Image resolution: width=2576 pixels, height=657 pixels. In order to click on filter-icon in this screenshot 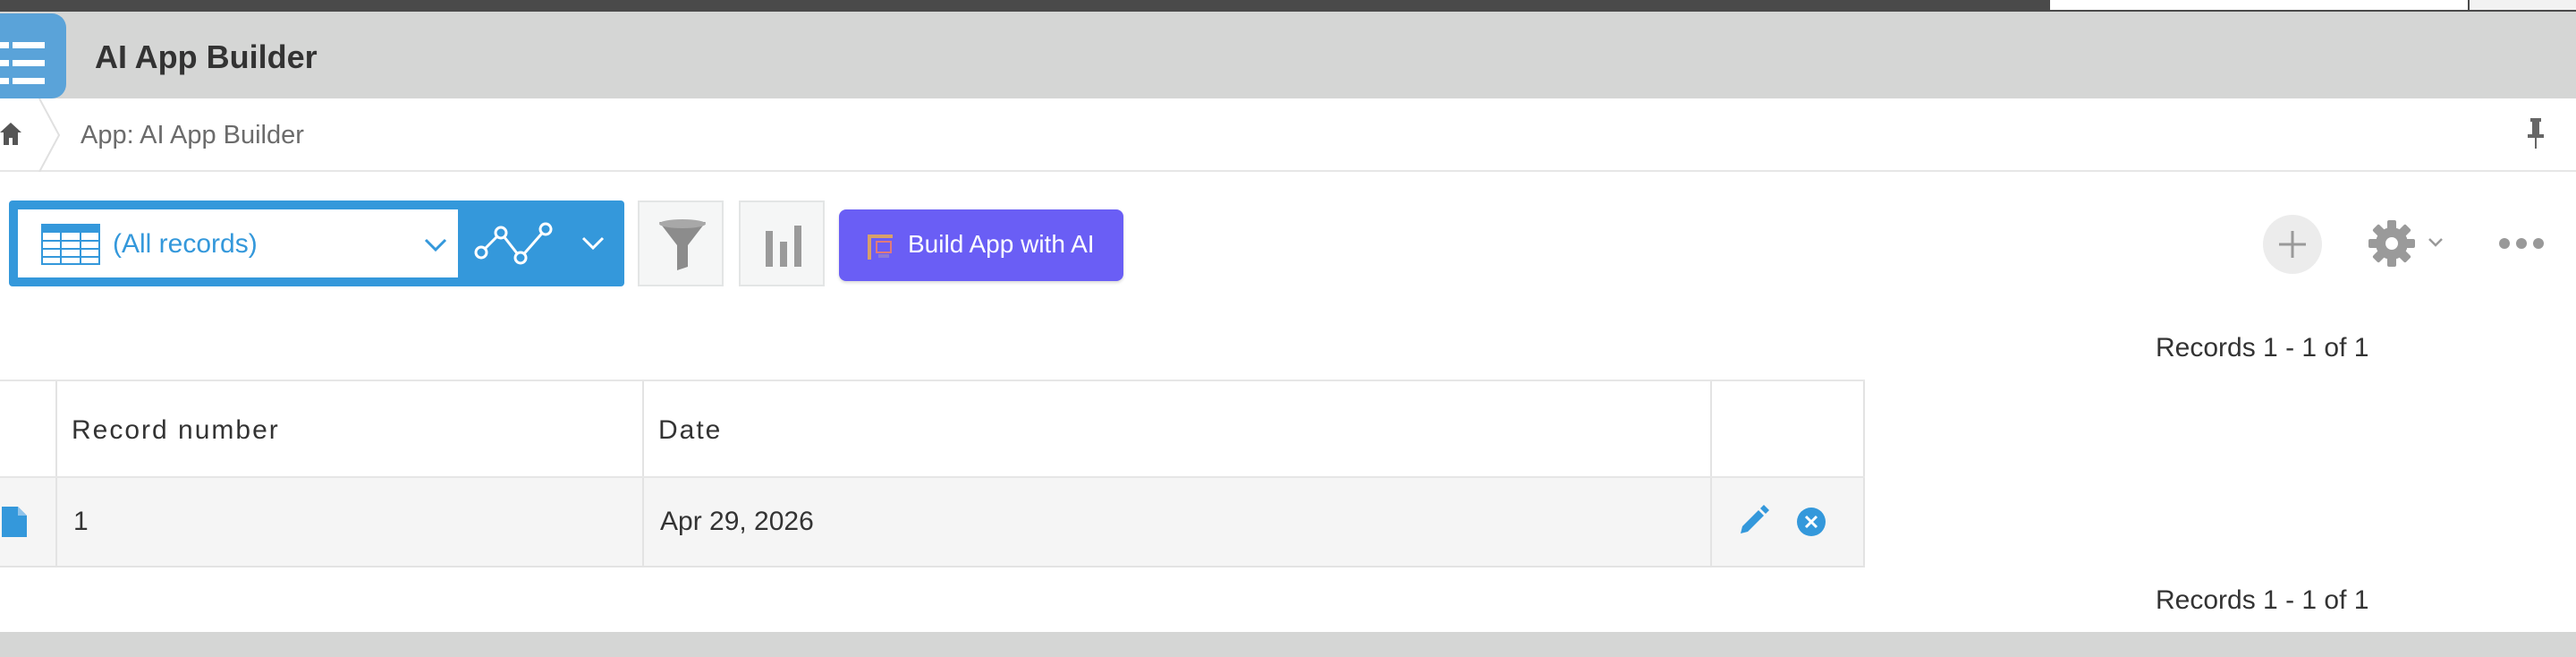, I will do `click(682, 244)`.